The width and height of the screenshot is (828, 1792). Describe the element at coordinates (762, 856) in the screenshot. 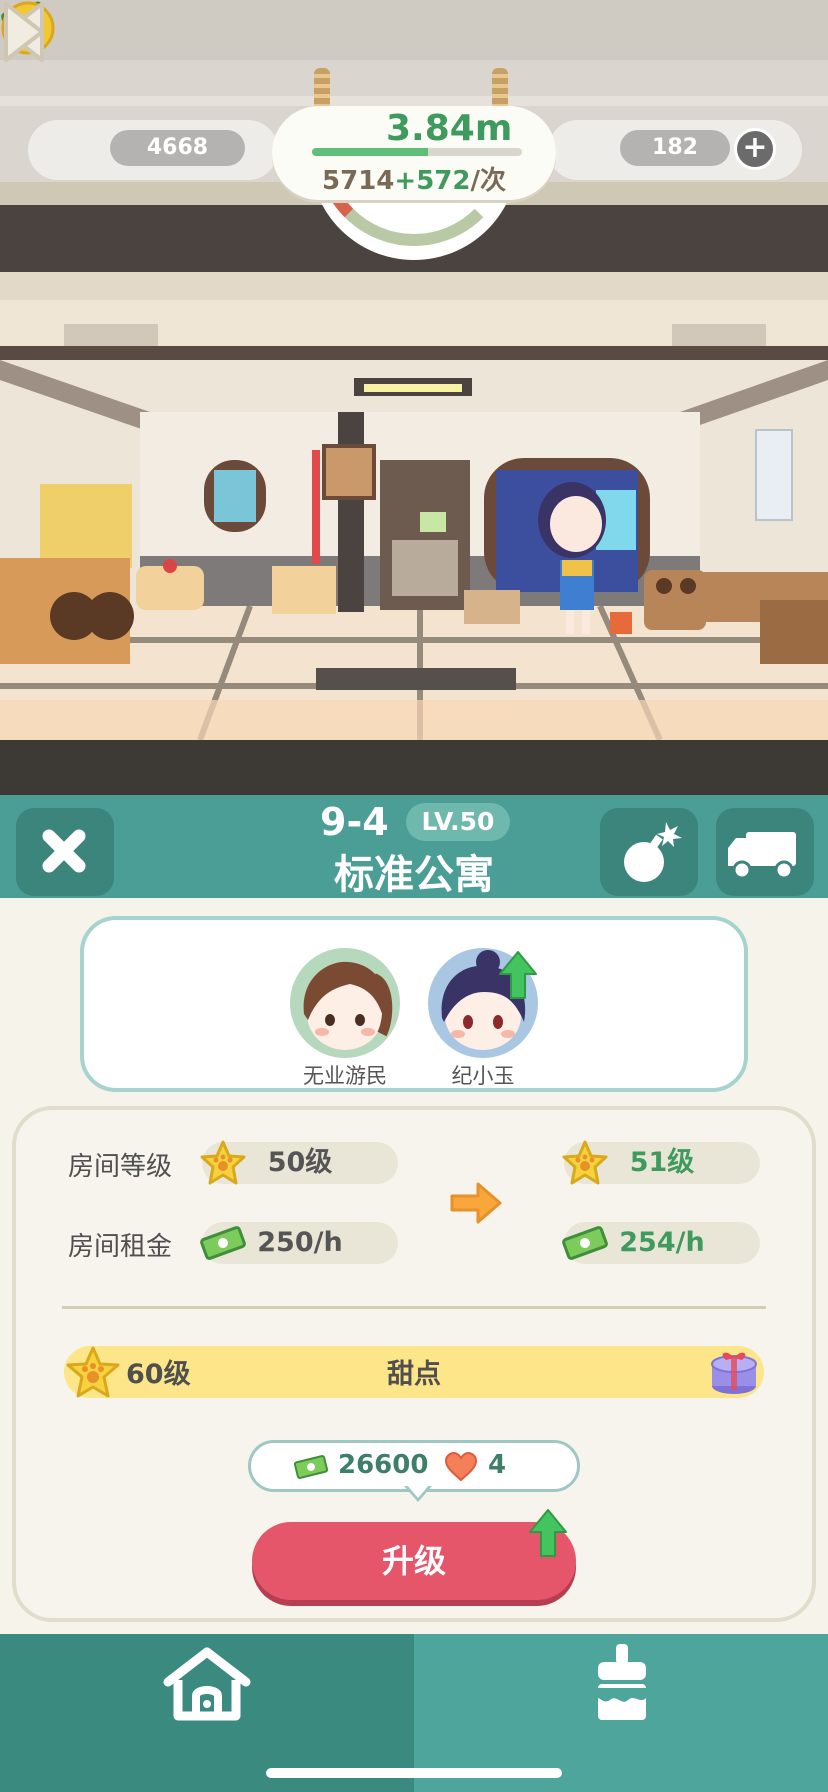

I see `truck-icon` at that location.